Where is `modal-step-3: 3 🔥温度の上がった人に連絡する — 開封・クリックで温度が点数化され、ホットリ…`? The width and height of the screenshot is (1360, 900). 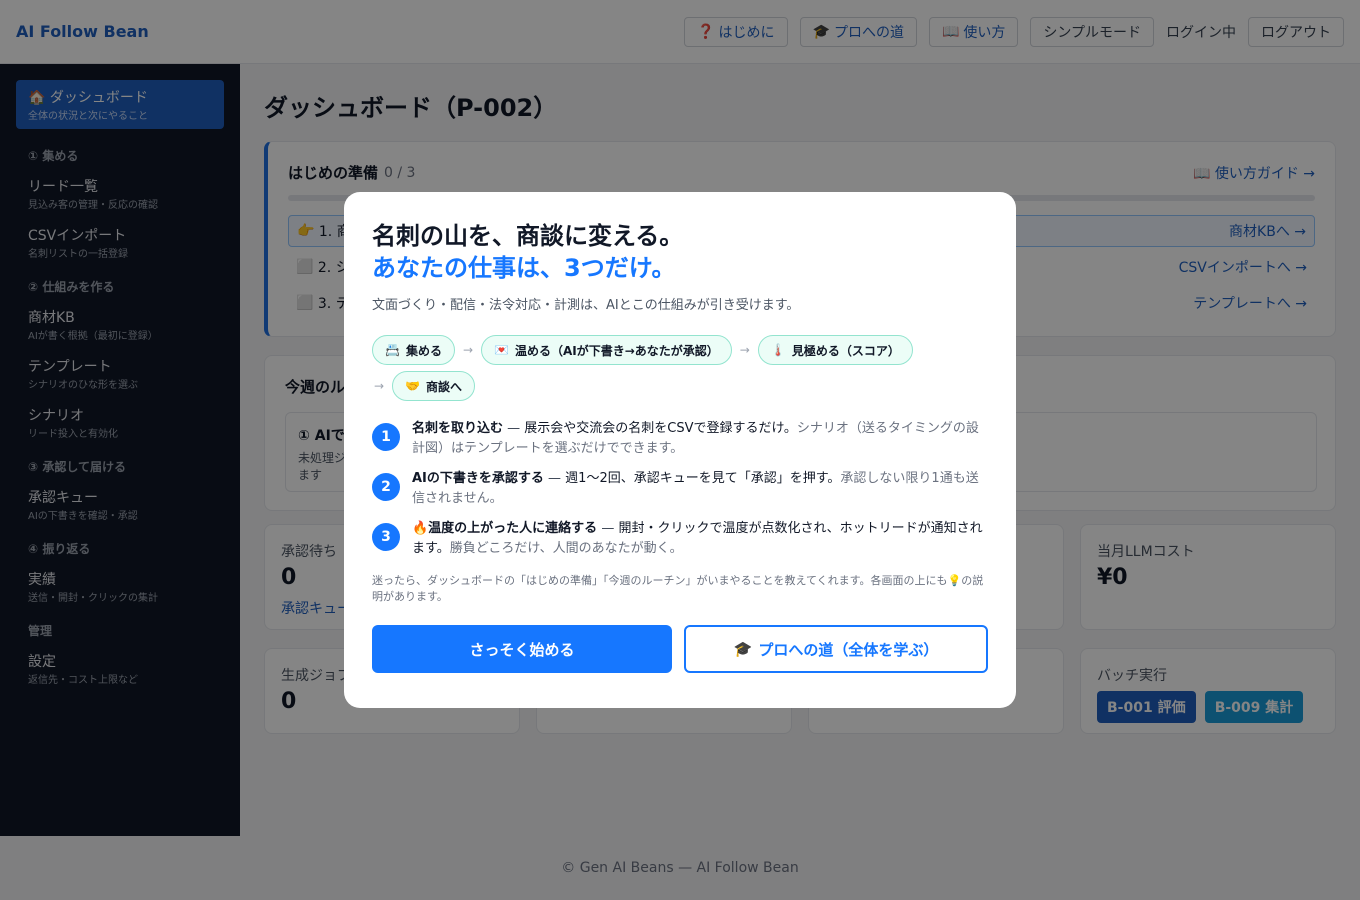 modal-step-3: 3 🔥温度の上がった人に連絡する — 開封・クリックで温度が点数化され、ホットリ… is located at coordinates (680, 539).